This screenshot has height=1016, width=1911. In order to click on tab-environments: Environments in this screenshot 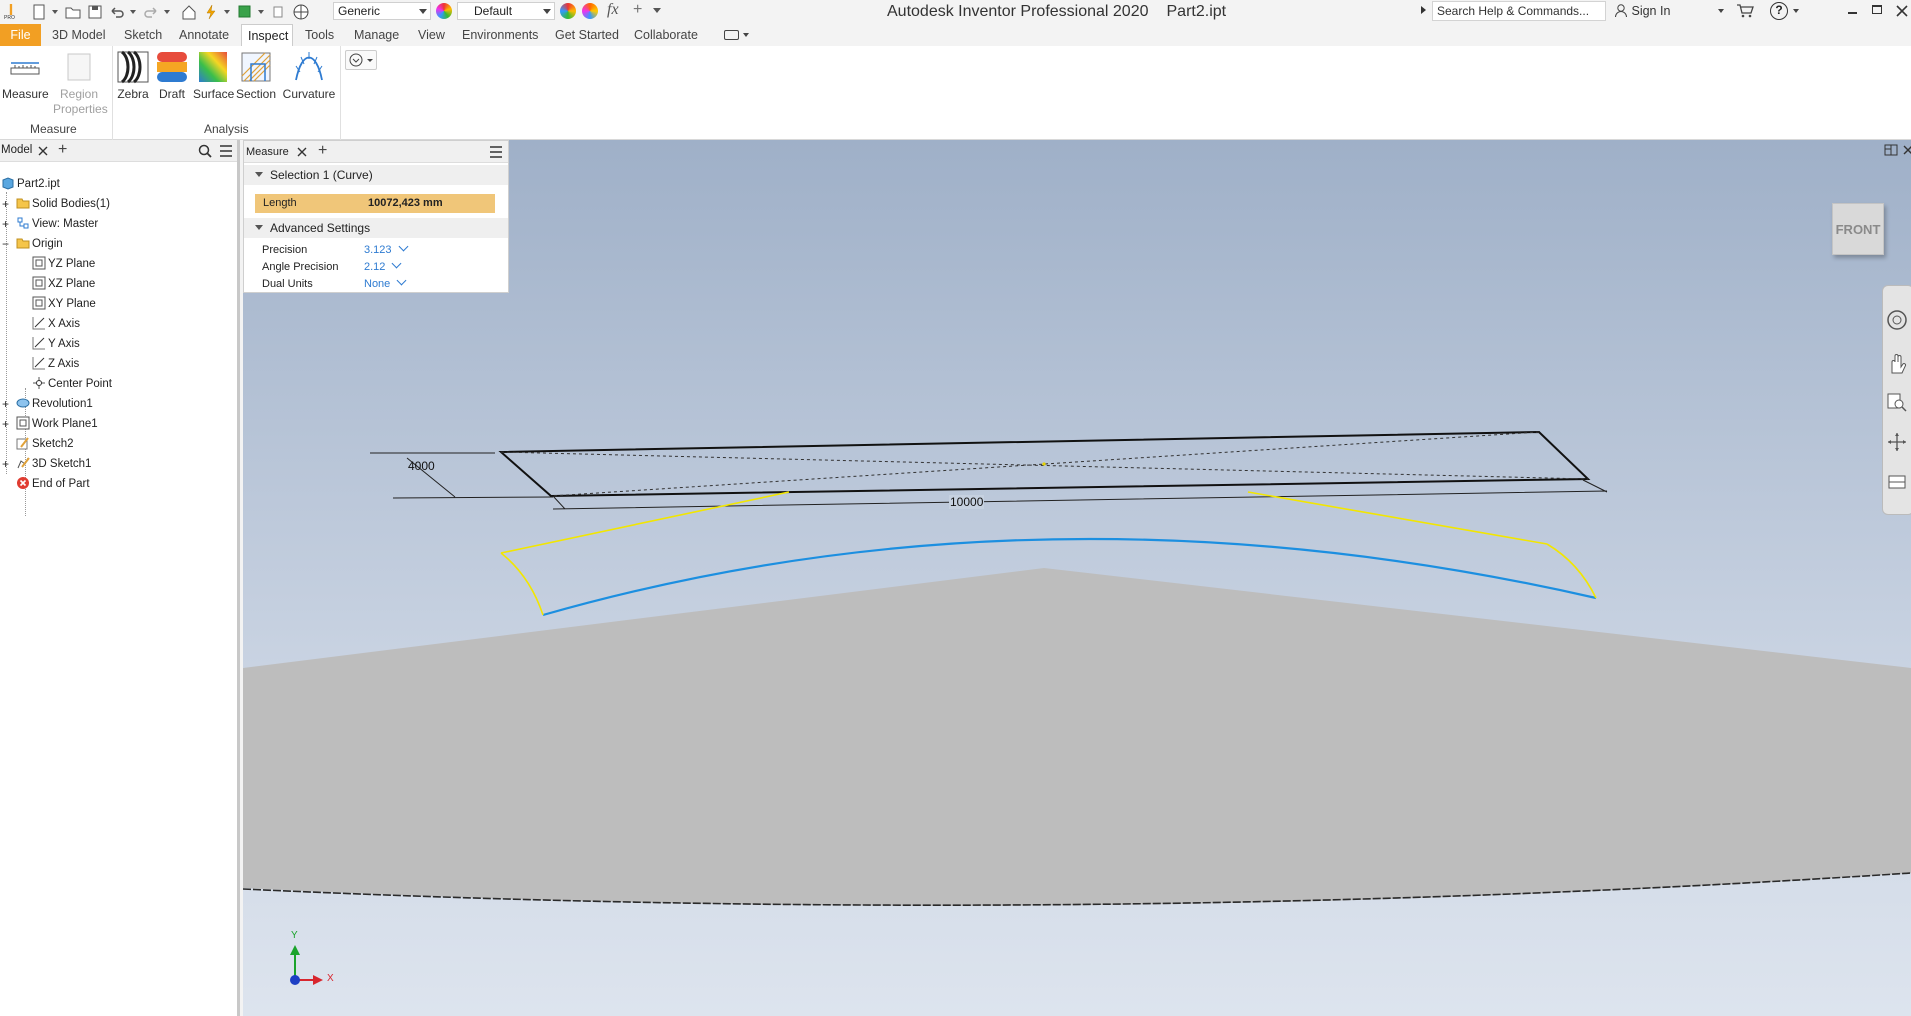, I will do `click(500, 35)`.